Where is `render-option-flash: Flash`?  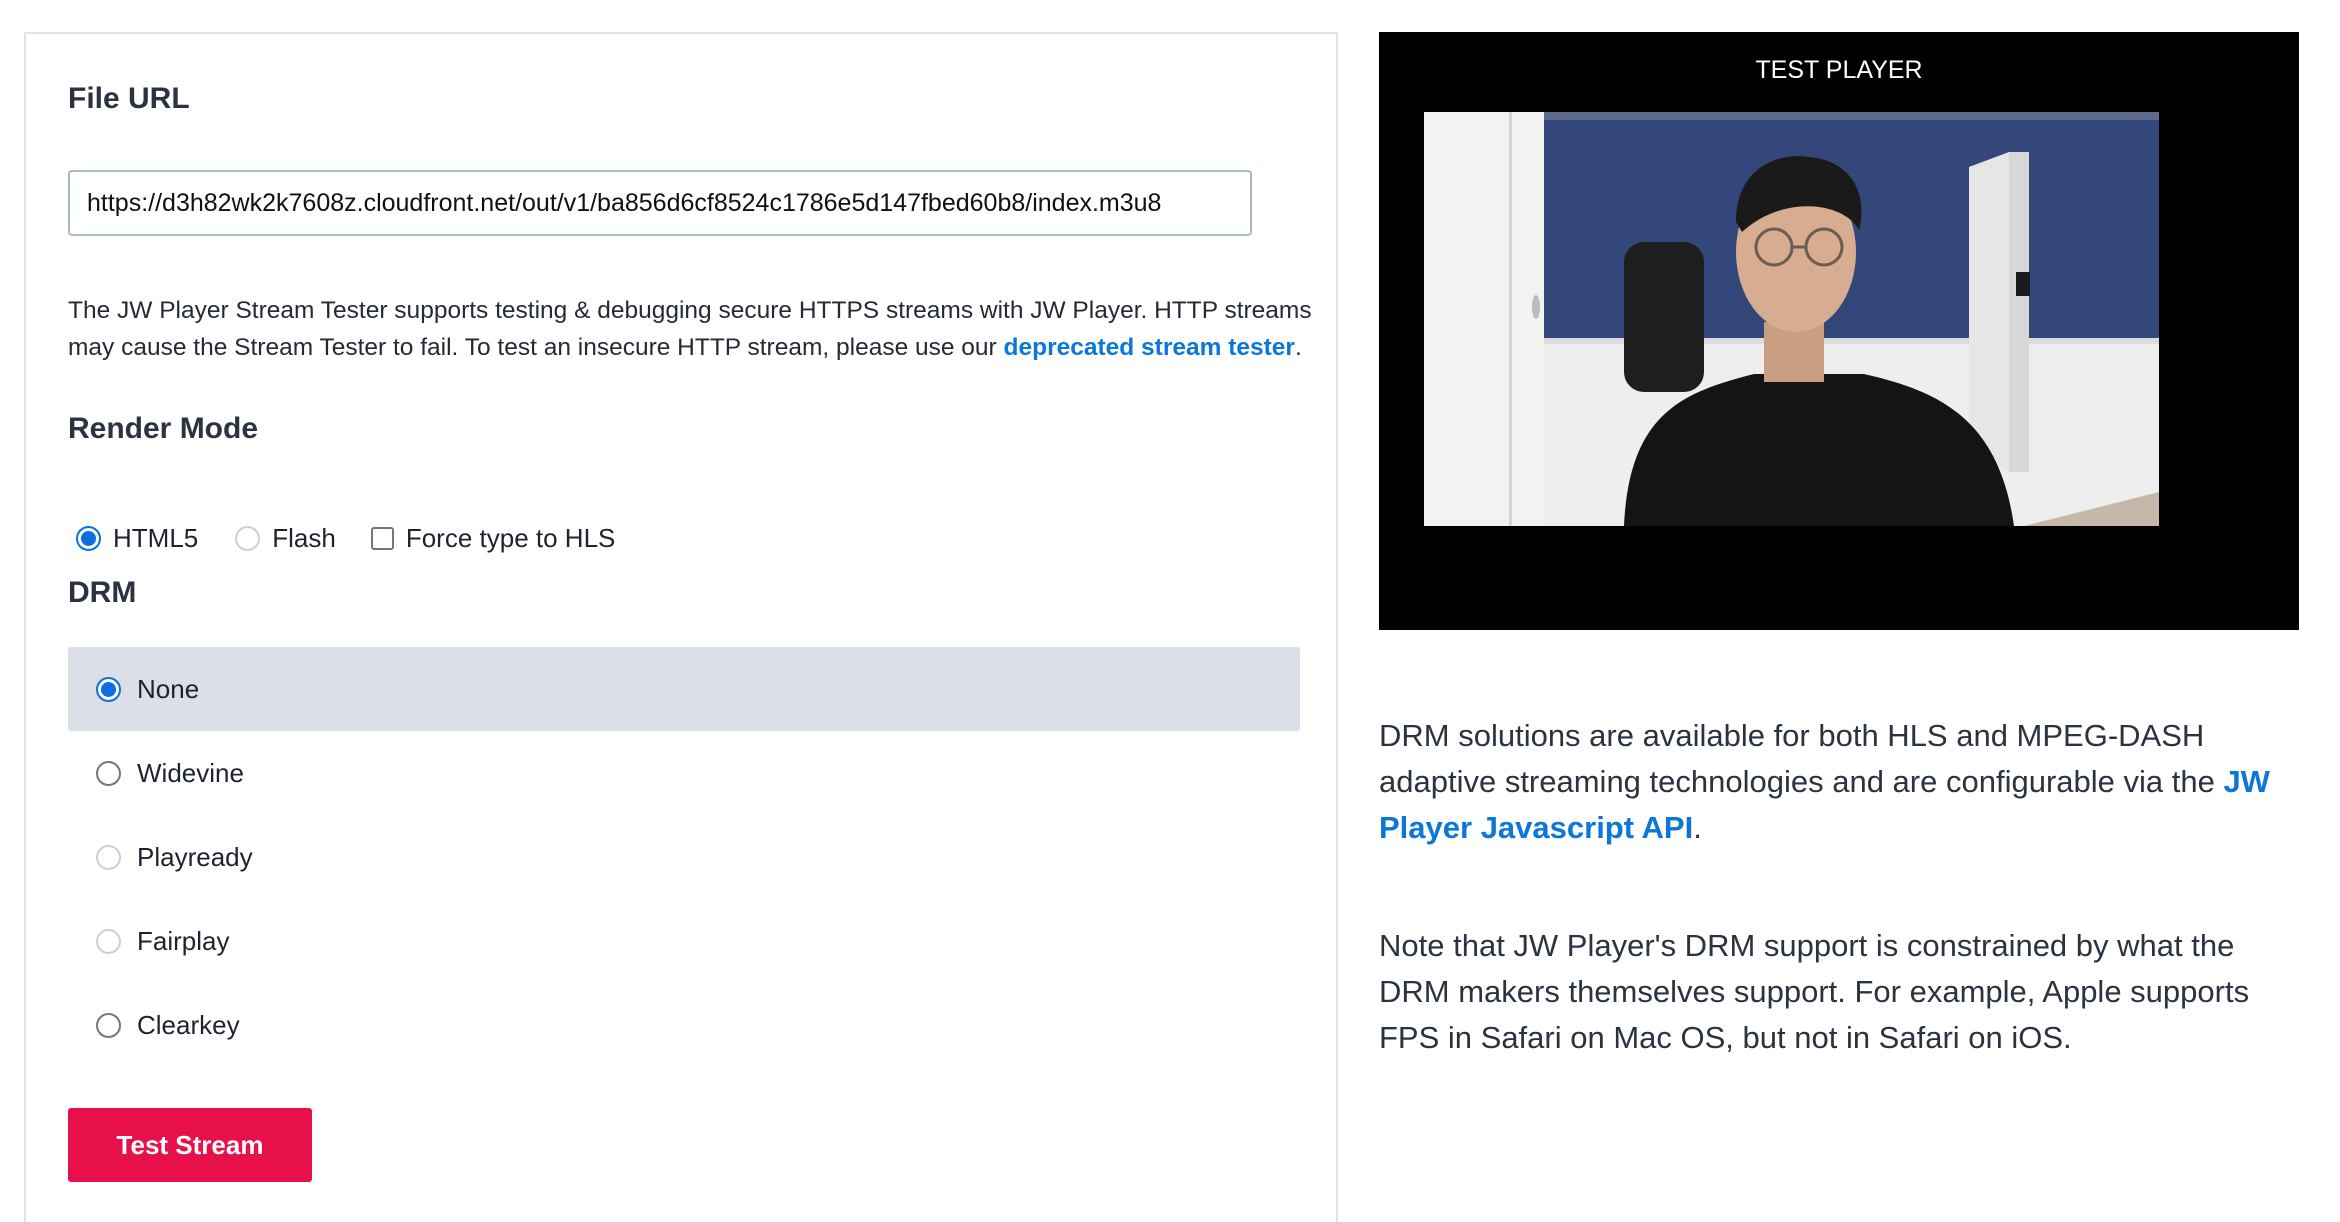 render-option-flash: Flash is located at coordinates (285, 538).